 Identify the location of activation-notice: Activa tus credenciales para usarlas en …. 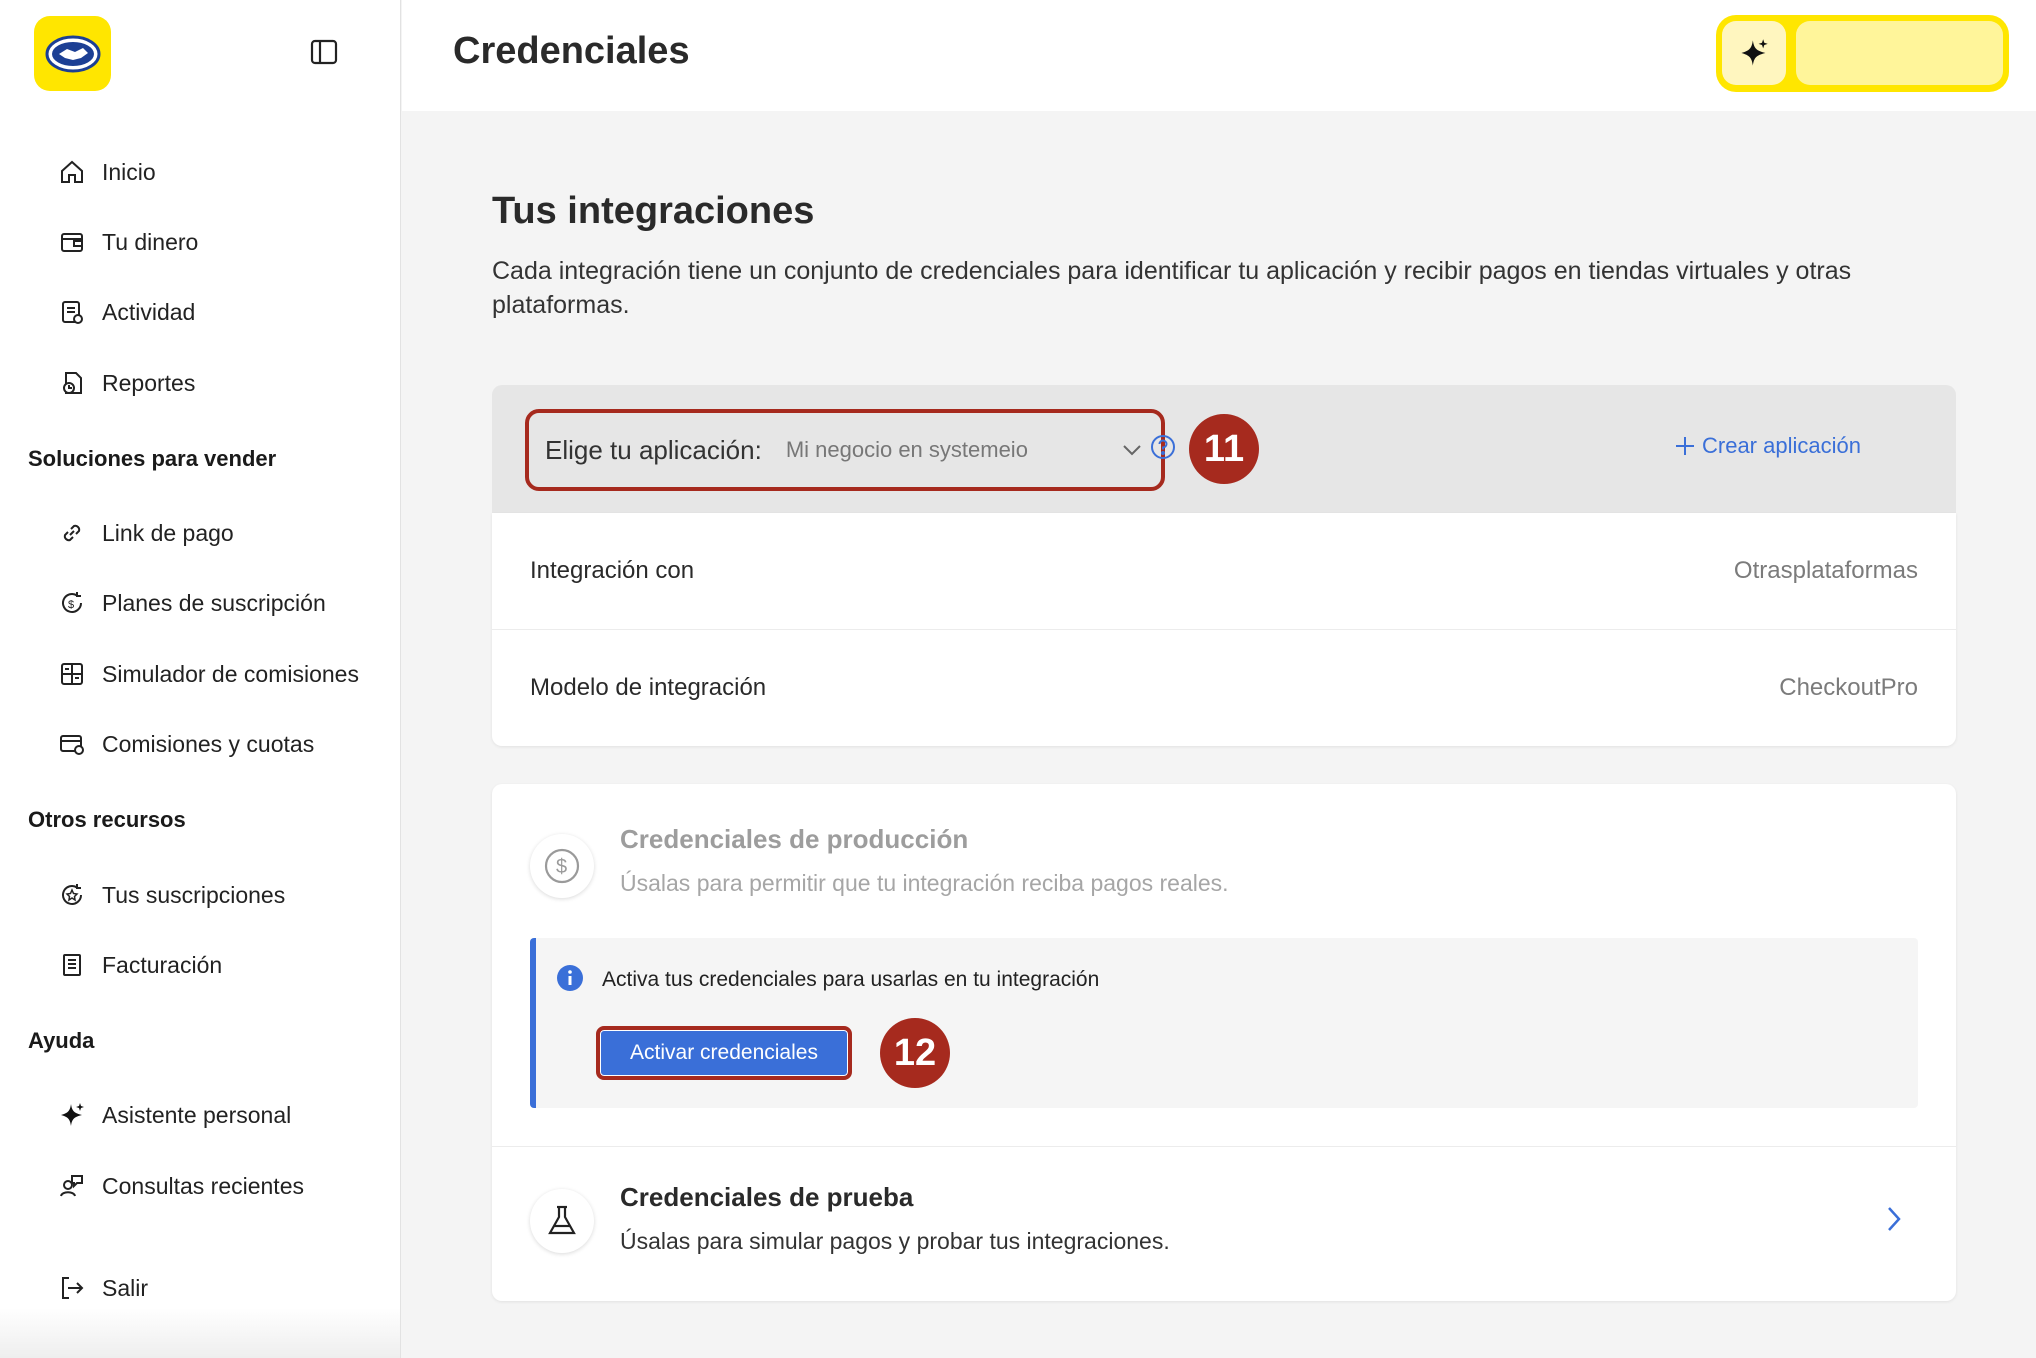
(1224, 1023).